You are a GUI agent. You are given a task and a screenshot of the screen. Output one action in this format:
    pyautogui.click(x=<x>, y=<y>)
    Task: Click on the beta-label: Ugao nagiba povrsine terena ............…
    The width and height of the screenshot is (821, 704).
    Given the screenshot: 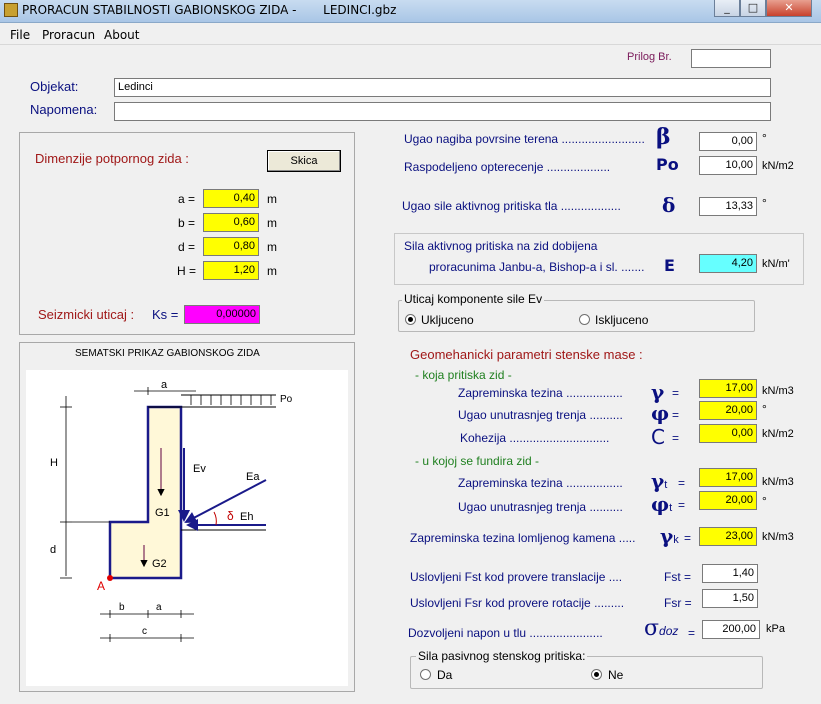 What is the action you would take?
    pyautogui.click(x=524, y=139)
    